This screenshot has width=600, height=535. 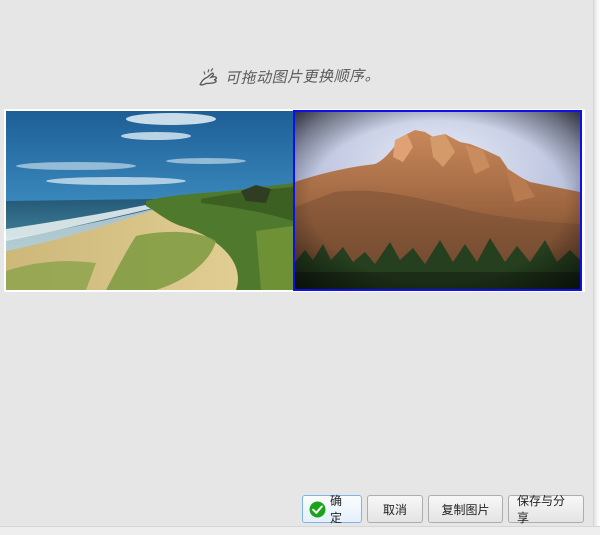 What do you see at coordinates (596, 267) in the screenshot?
I see `window-right-border` at bounding box center [596, 267].